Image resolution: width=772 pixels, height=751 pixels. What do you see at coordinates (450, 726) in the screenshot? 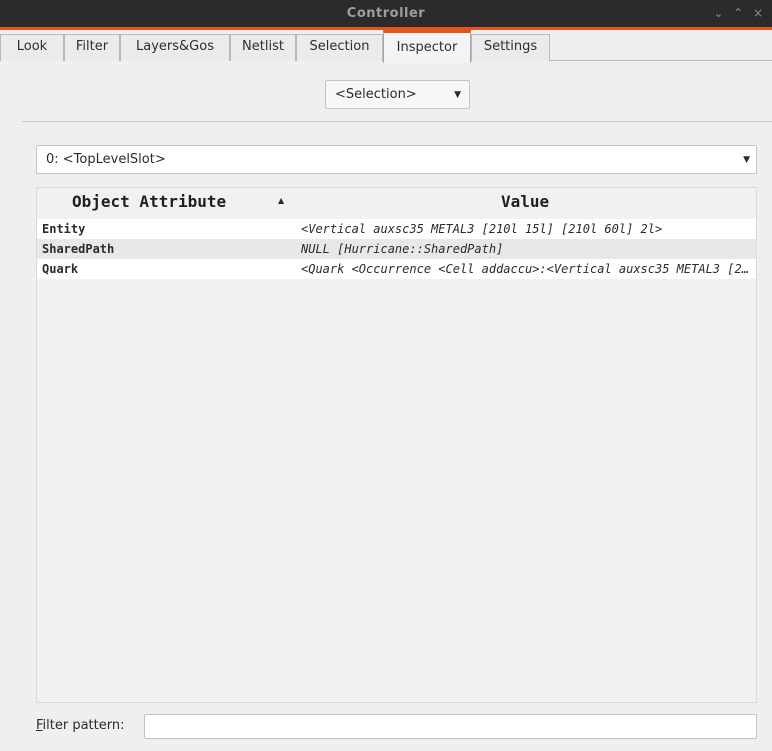
I see `filter-pattern-input` at bounding box center [450, 726].